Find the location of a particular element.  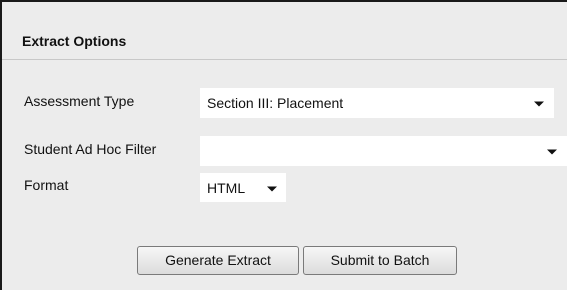

generate-extract-button: Generate Extract is located at coordinates (218, 260).